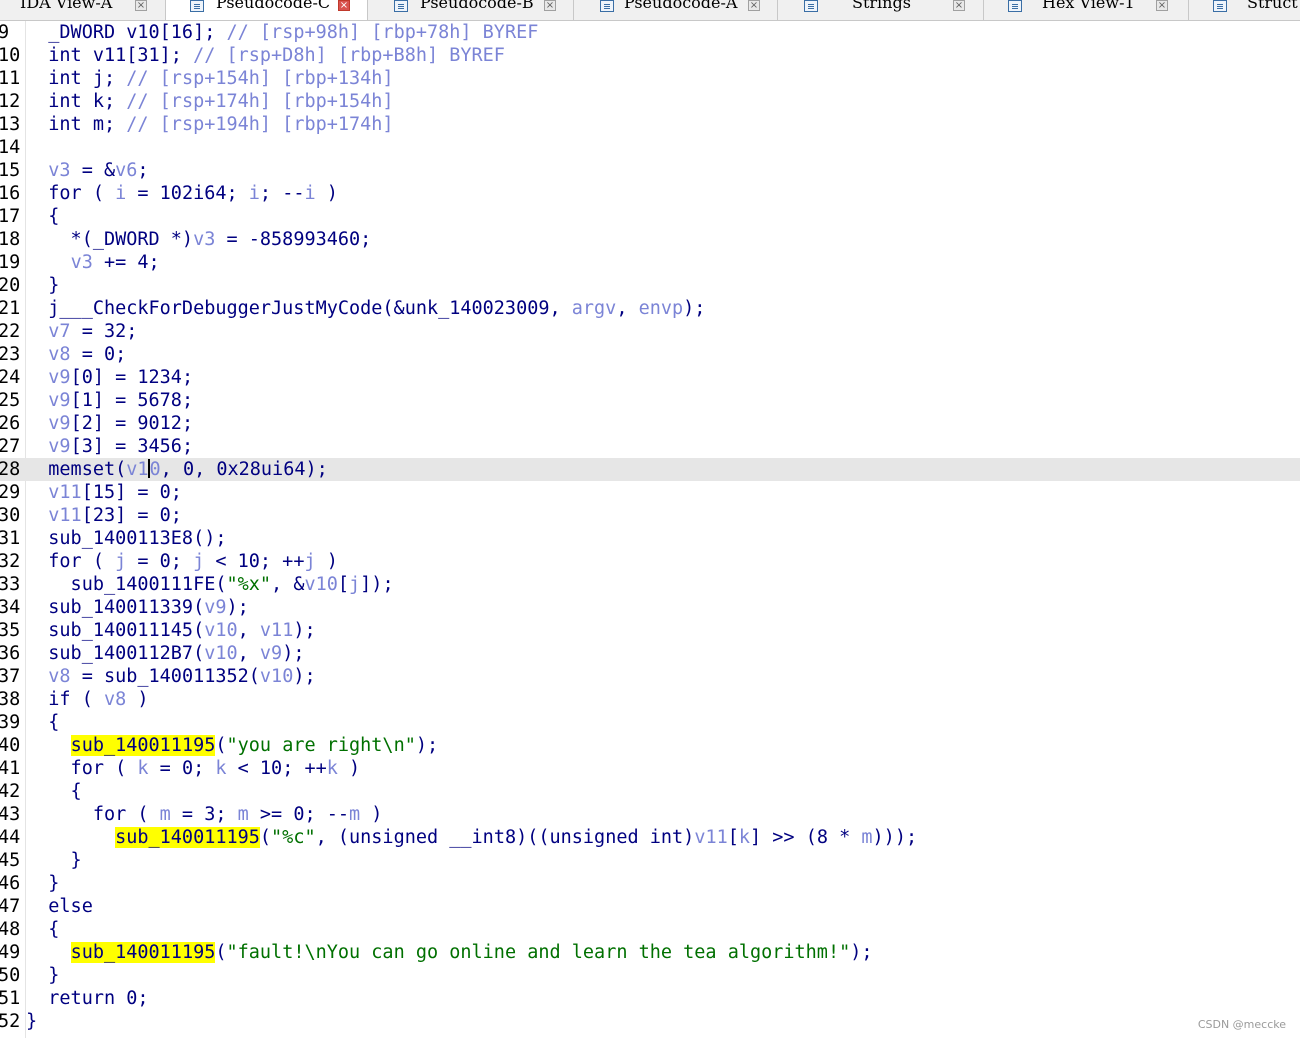 The width and height of the screenshot is (1300, 1038). What do you see at coordinates (650, 883) in the screenshot?
I see `code-line: 46 }` at bounding box center [650, 883].